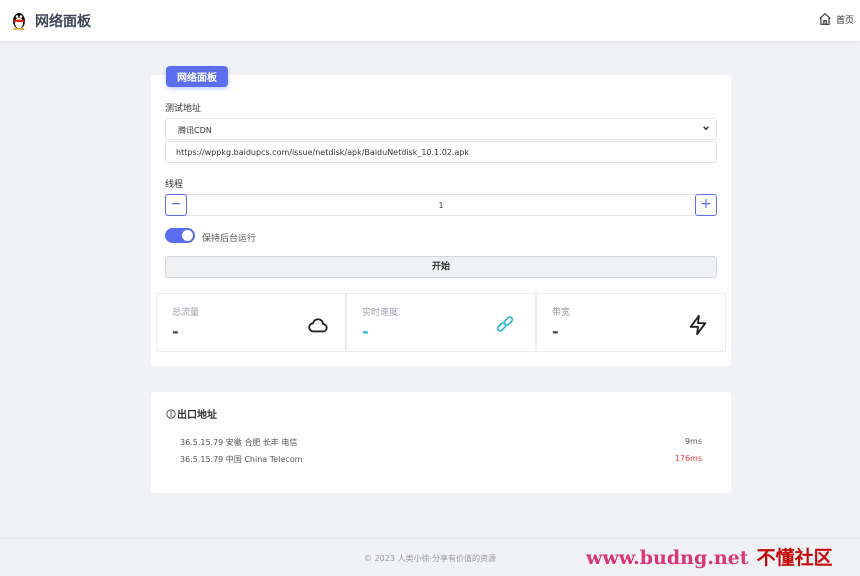  I want to click on keep-running-toggle, so click(180, 235).